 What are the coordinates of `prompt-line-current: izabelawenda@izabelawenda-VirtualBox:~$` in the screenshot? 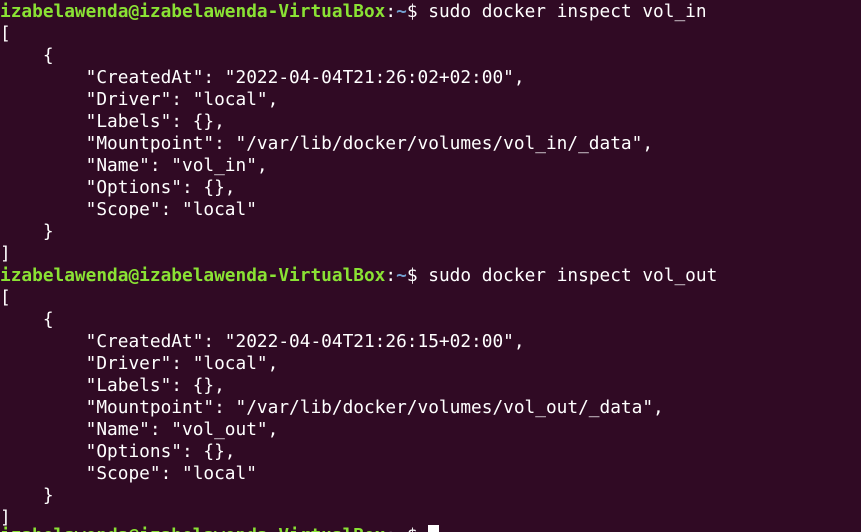 It's located at (220, 528).